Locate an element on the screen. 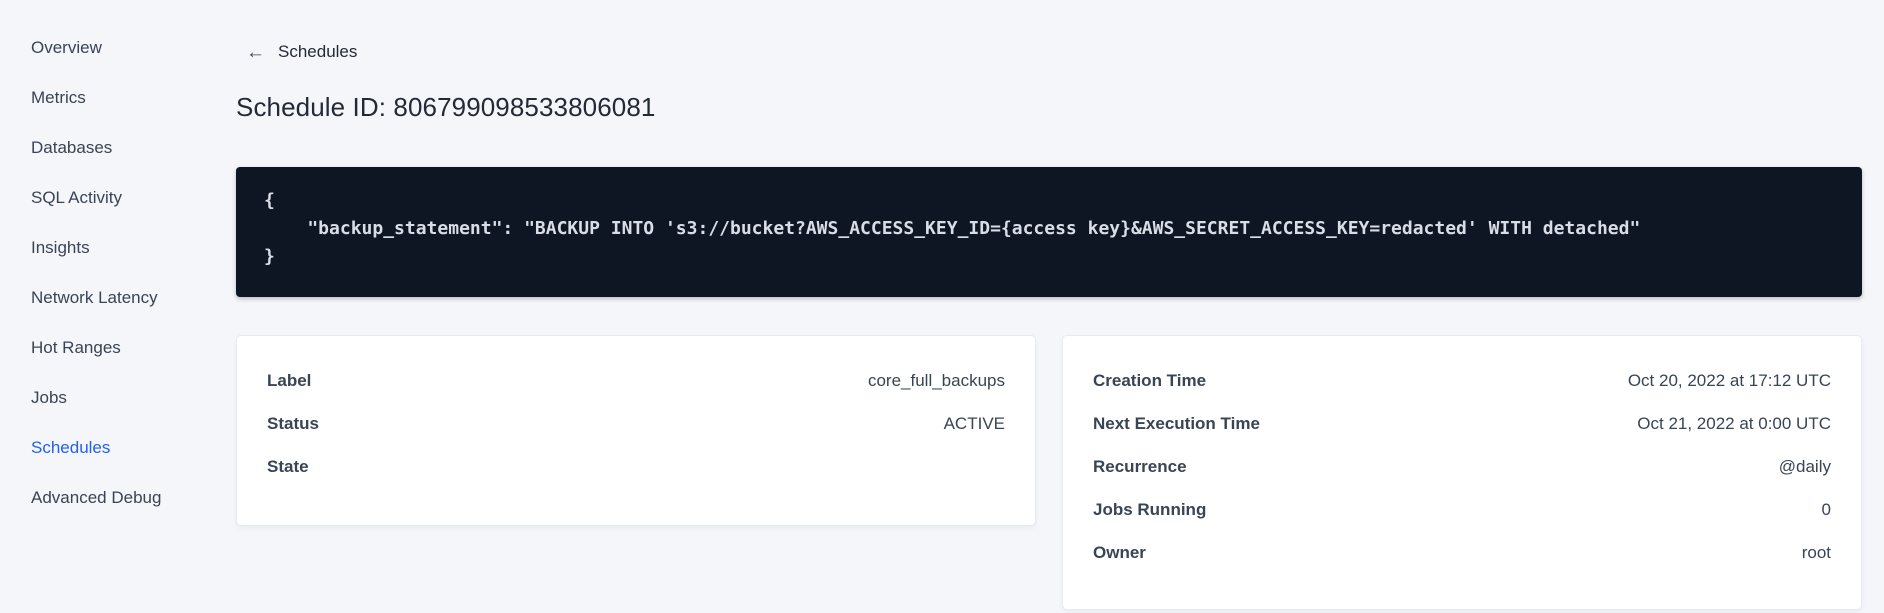 The height and width of the screenshot is (613, 1884). sidebar-item-overview: Overview is located at coordinates (133, 48).